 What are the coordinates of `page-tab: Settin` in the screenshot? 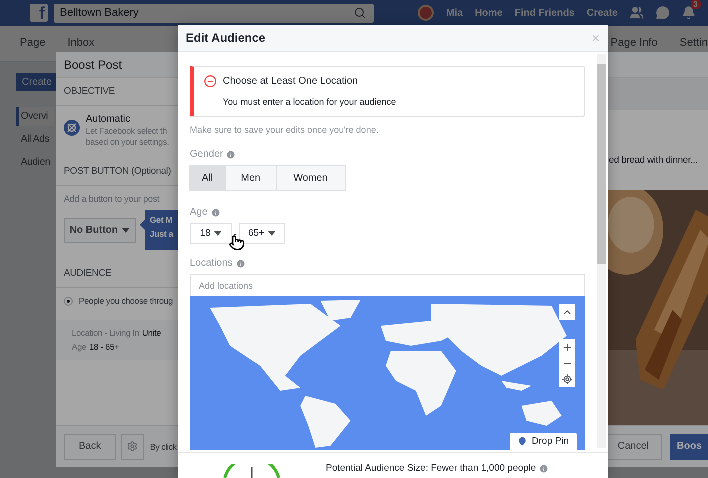 It's located at (694, 43).